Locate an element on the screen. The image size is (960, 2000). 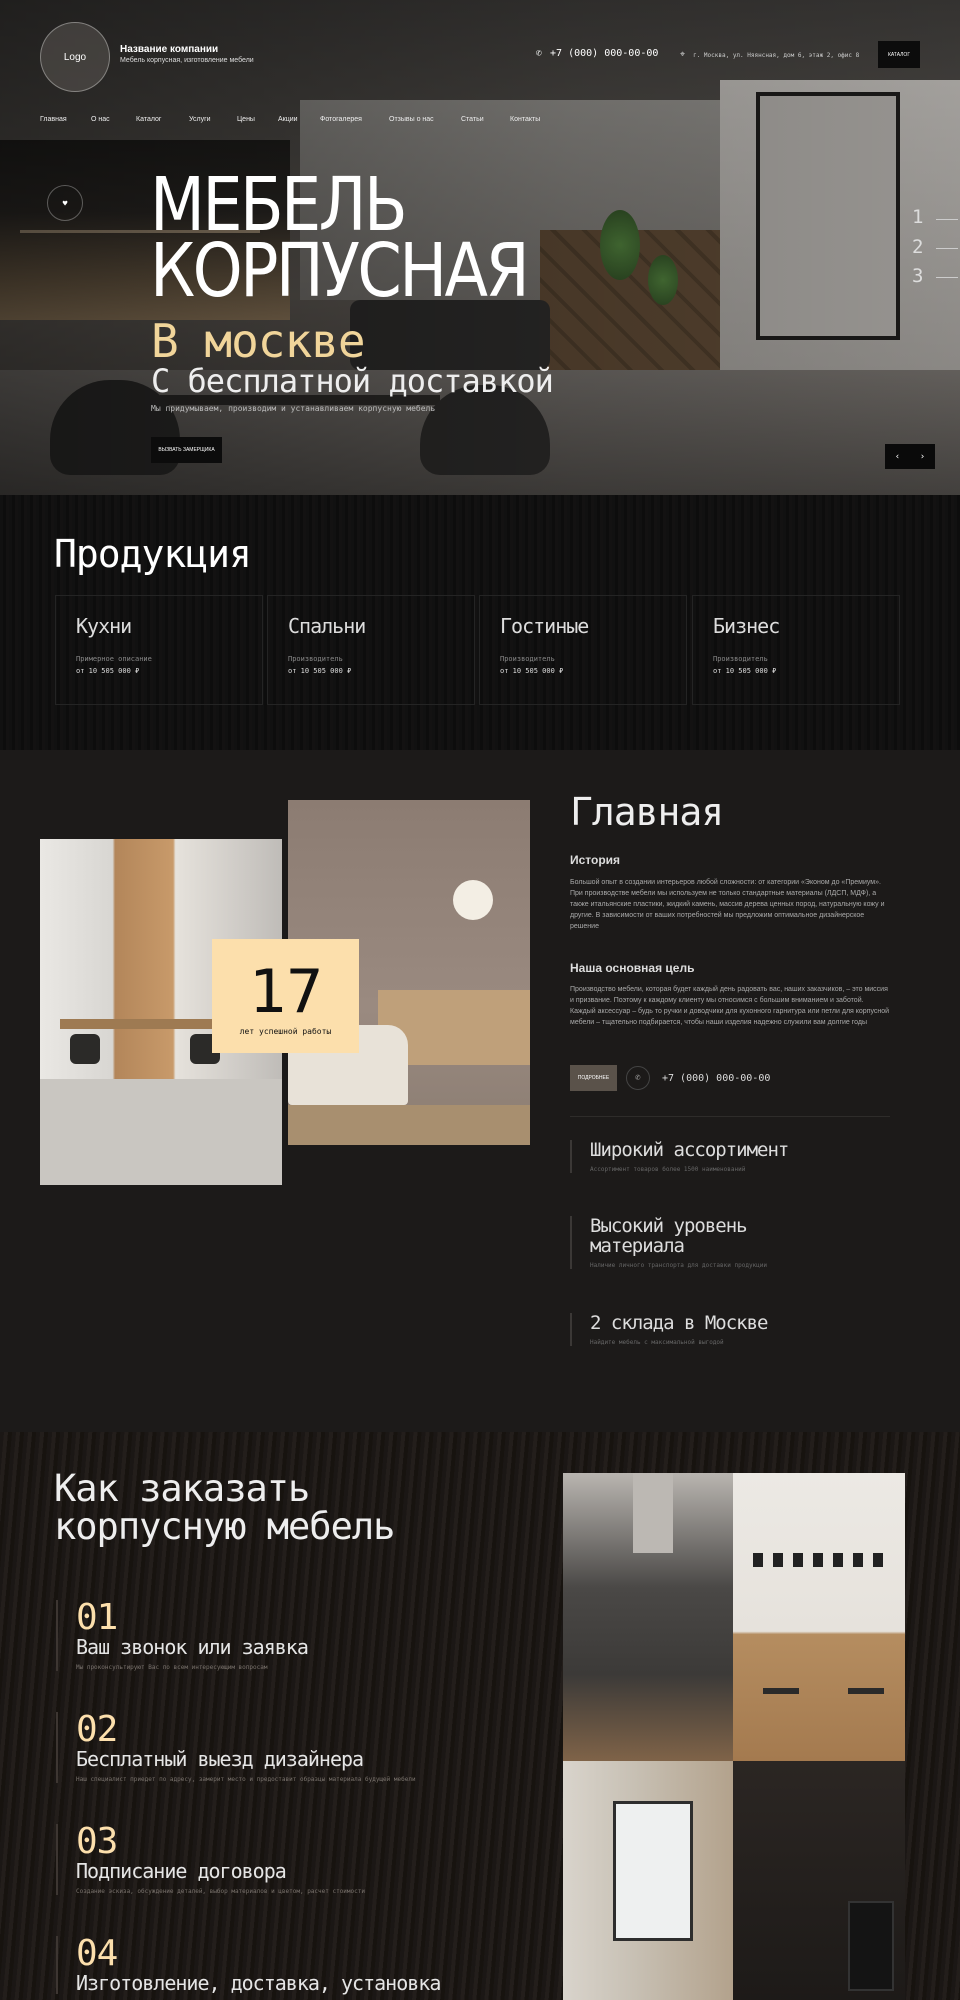
gallery-oven is located at coordinates (871, 1946).